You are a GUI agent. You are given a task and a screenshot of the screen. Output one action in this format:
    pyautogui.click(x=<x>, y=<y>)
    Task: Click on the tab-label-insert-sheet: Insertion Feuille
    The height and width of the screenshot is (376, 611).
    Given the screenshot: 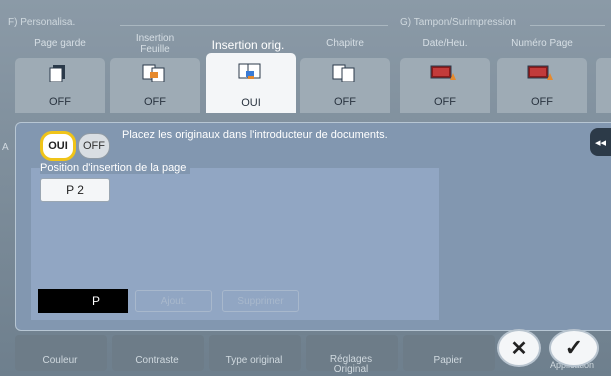 What is the action you would take?
    pyautogui.click(x=155, y=44)
    